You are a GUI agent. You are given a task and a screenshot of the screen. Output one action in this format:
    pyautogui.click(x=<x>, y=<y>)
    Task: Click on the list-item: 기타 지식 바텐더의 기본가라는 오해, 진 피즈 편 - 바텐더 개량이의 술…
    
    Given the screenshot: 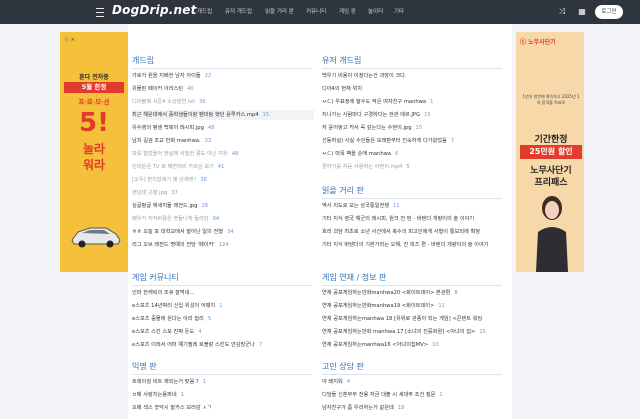 What is the action you would take?
    pyautogui.click(x=413, y=245)
    